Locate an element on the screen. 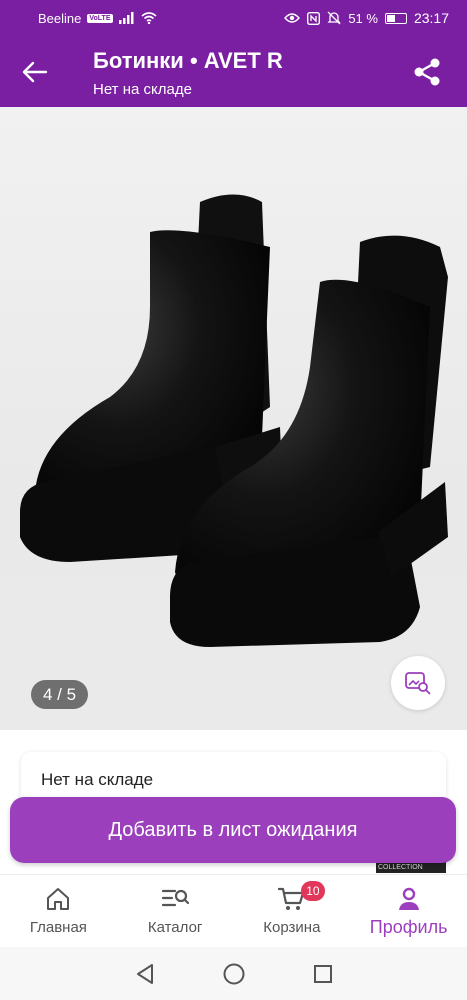 The width and height of the screenshot is (467, 1000). system-back-button is located at coordinates (145, 974).